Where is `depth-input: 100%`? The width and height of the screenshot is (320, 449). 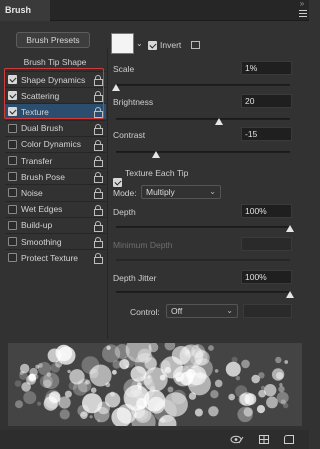 depth-input: 100% is located at coordinates (266, 211).